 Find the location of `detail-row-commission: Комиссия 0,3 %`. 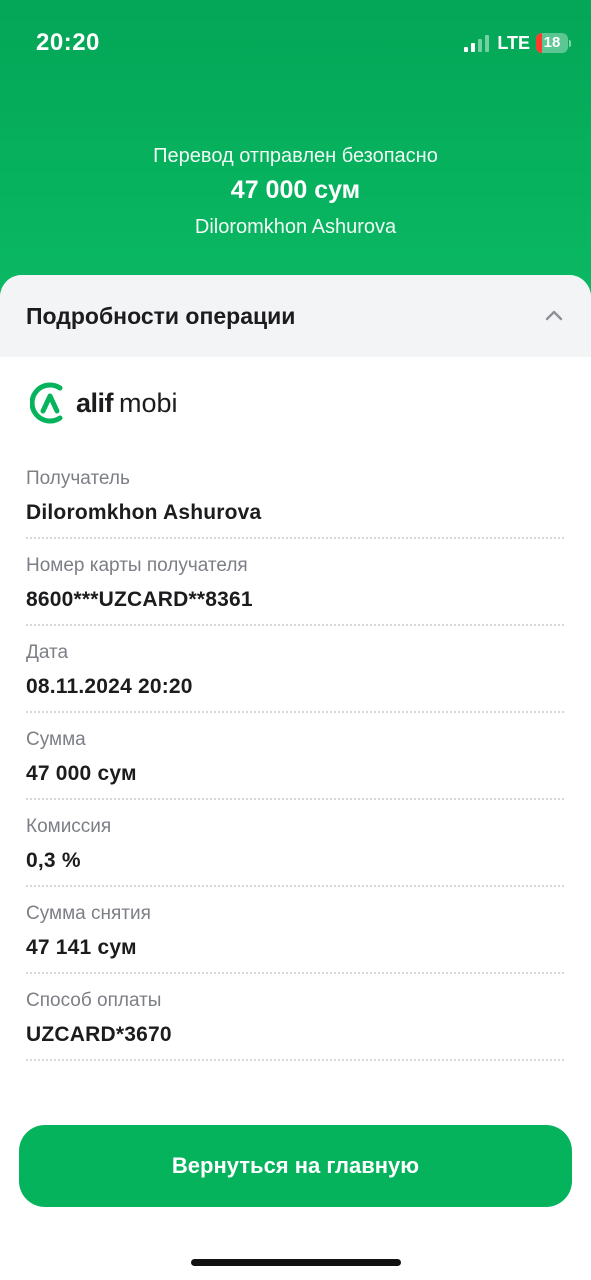

detail-row-commission: Комиссия 0,3 % is located at coordinates (295, 846).